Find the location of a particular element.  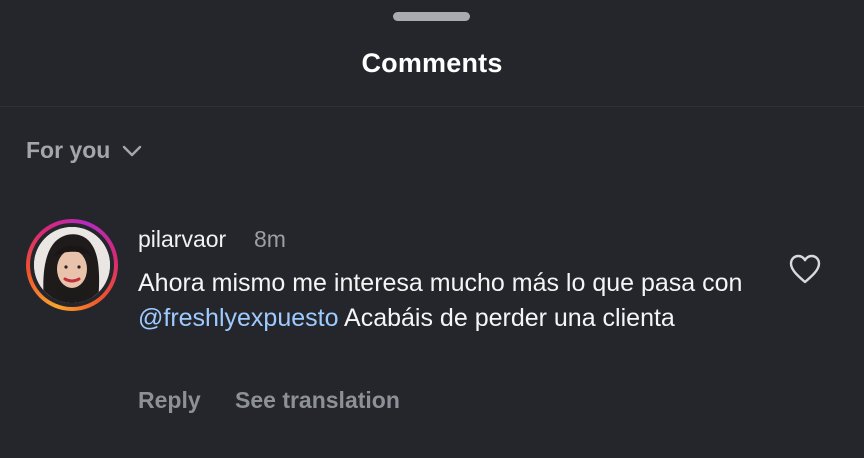

story-ring is located at coordinates (72, 265).